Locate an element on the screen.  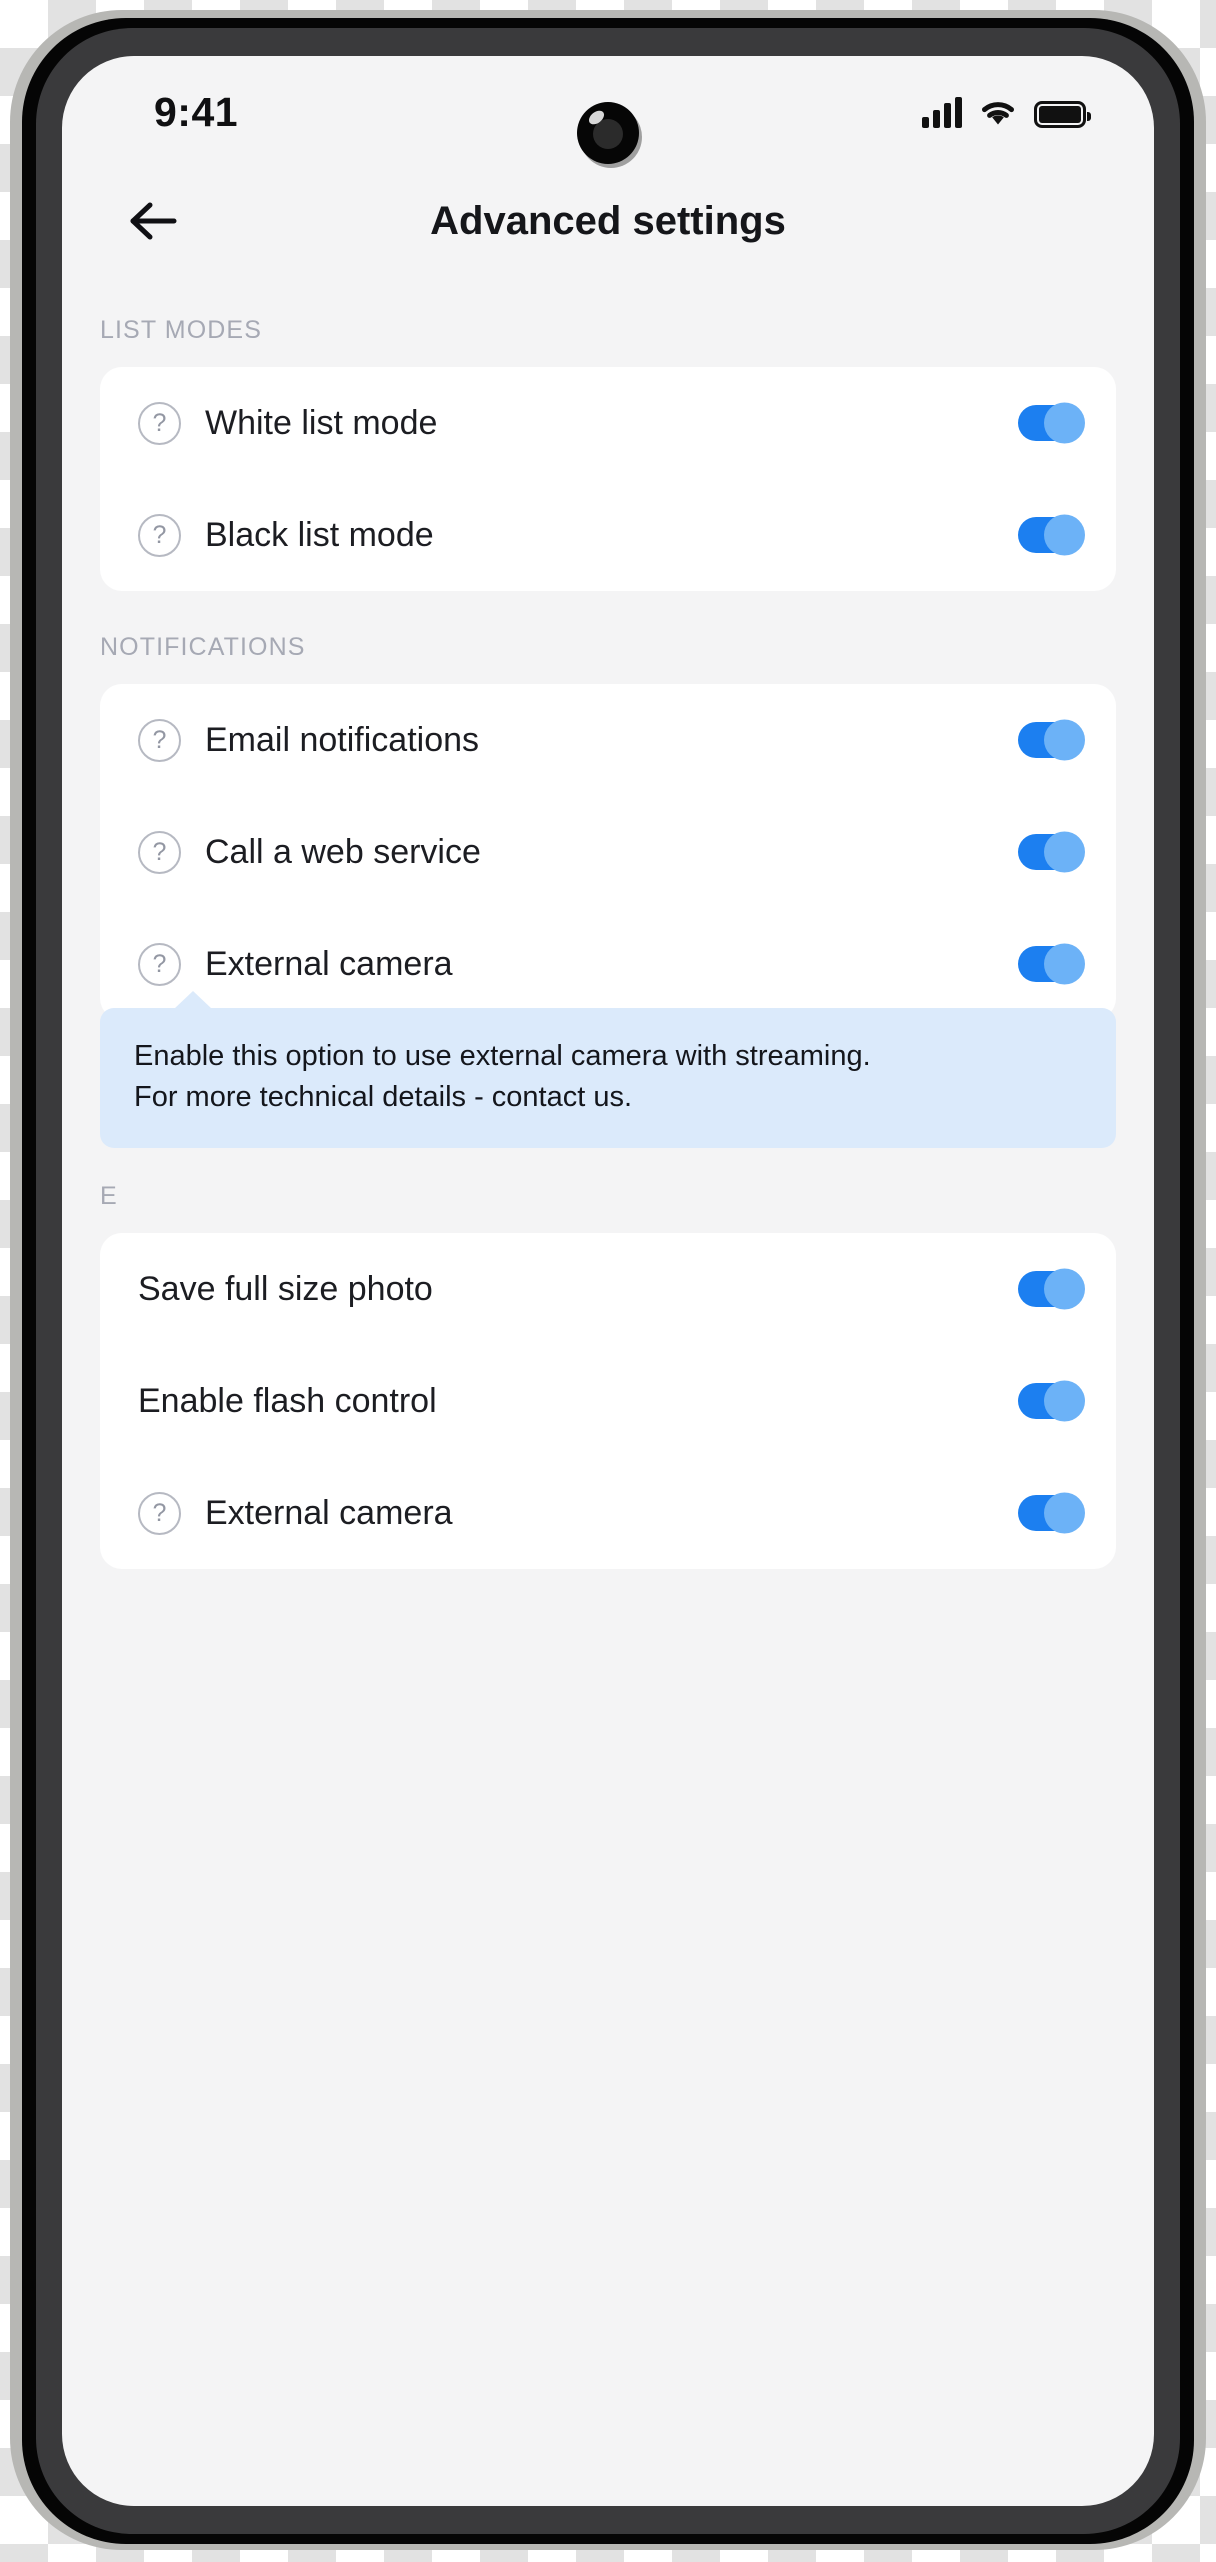
status-bar: 9:41 is located at coordinates (608, 112).